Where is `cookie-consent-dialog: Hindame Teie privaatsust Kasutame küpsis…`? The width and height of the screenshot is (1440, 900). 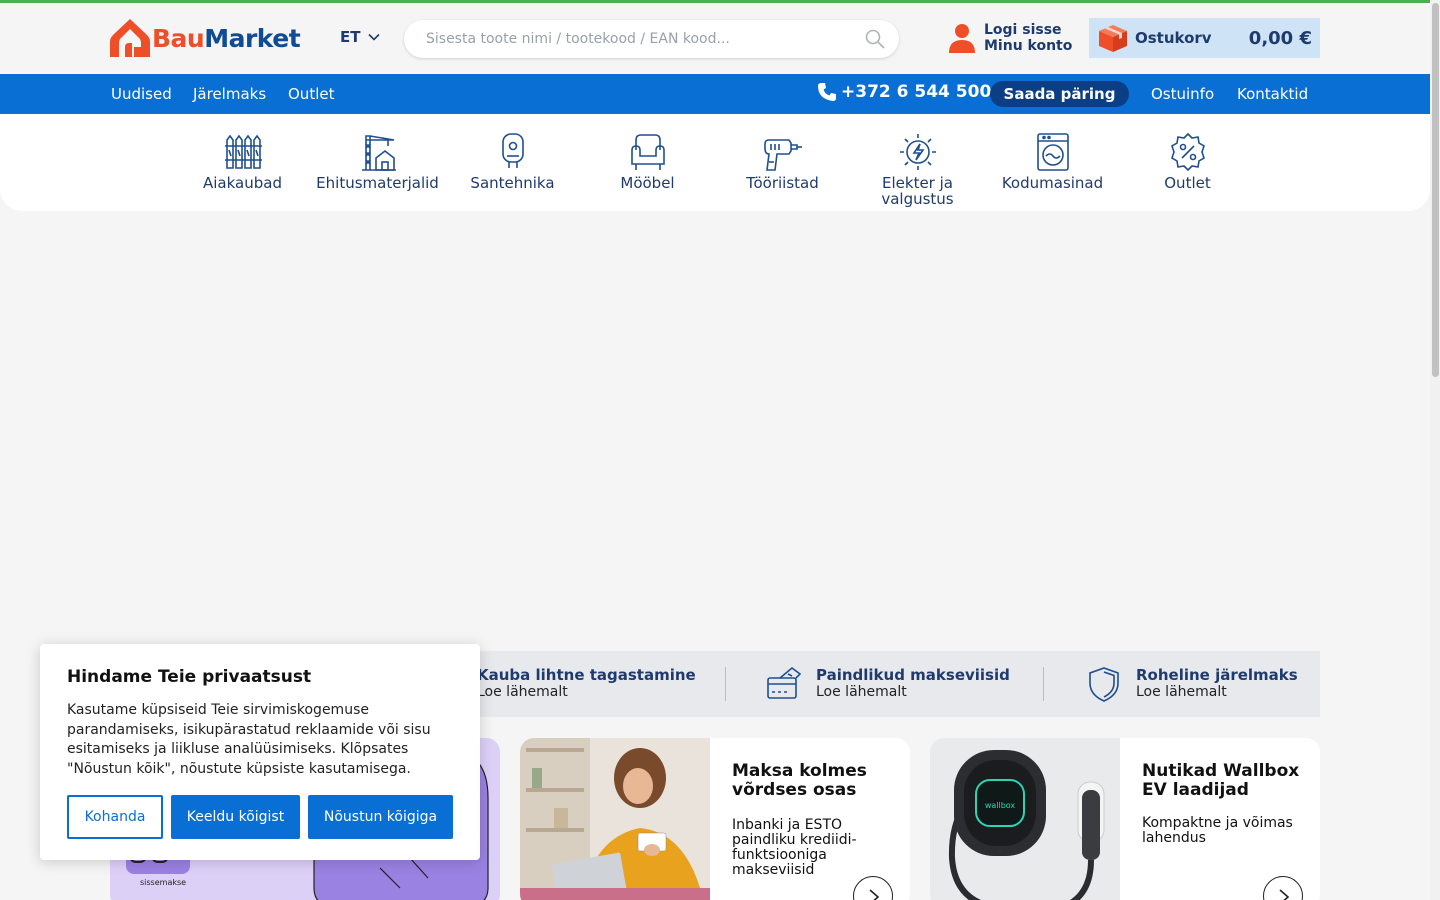
cookie-consent-dialog: Hindame Teie privaatsust Kasutame küpsis… is located at coordinates (260, 752).